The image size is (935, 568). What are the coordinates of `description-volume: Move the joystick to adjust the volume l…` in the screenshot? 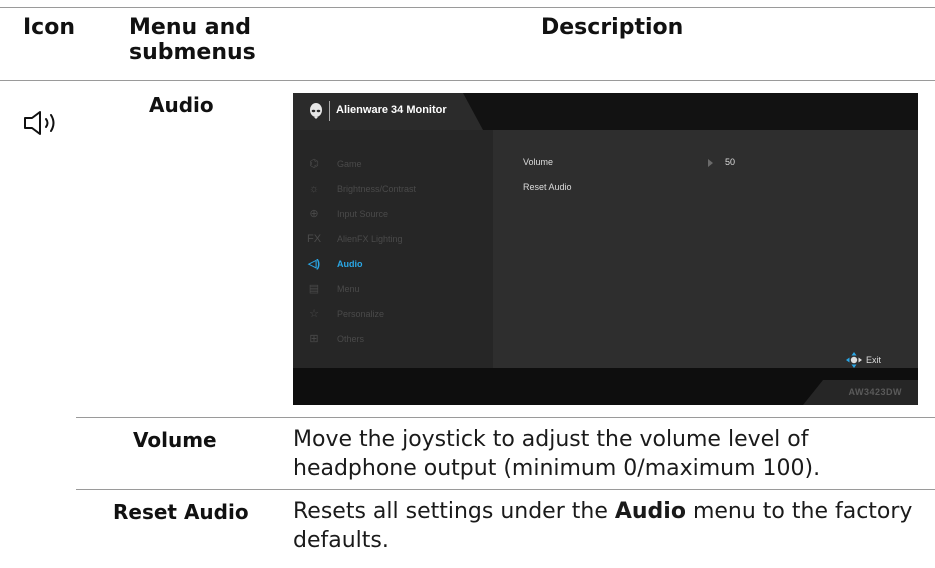 It's located at (557, 454).